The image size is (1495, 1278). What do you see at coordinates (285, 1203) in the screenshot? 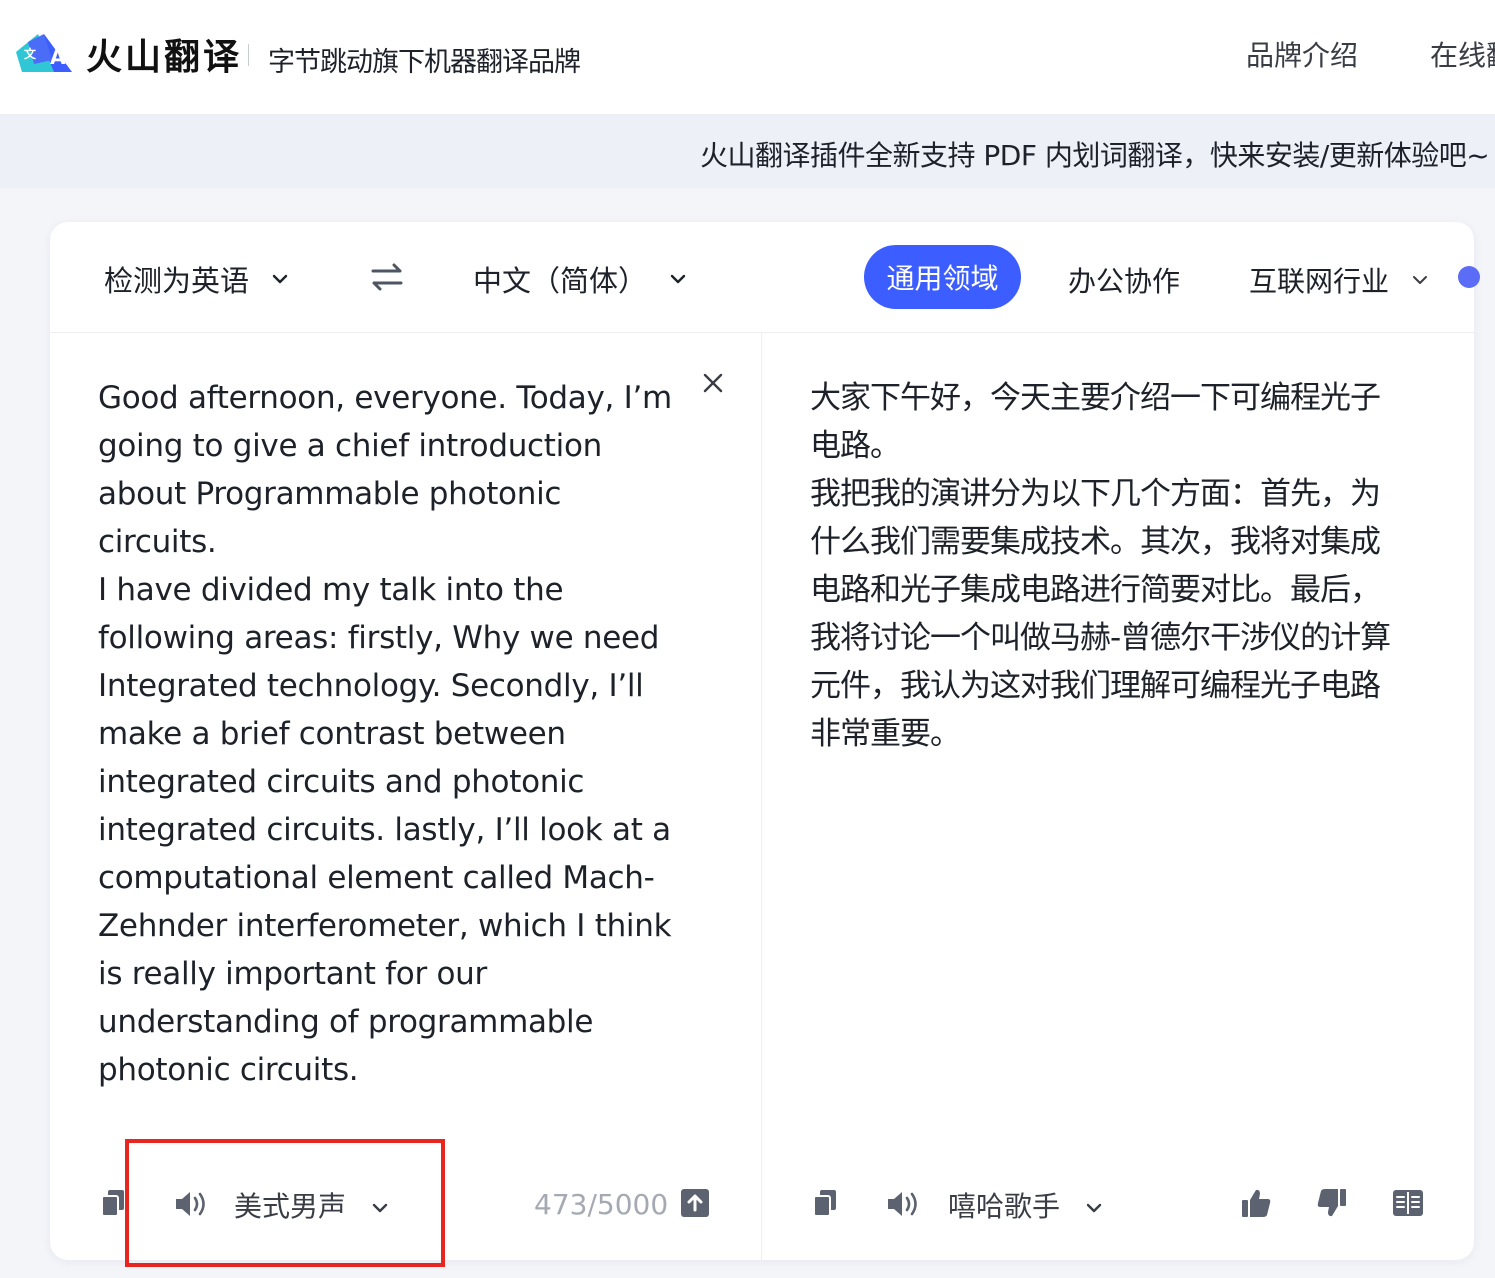
I see `highlight-annotation` at bounding box center [285, 1203].